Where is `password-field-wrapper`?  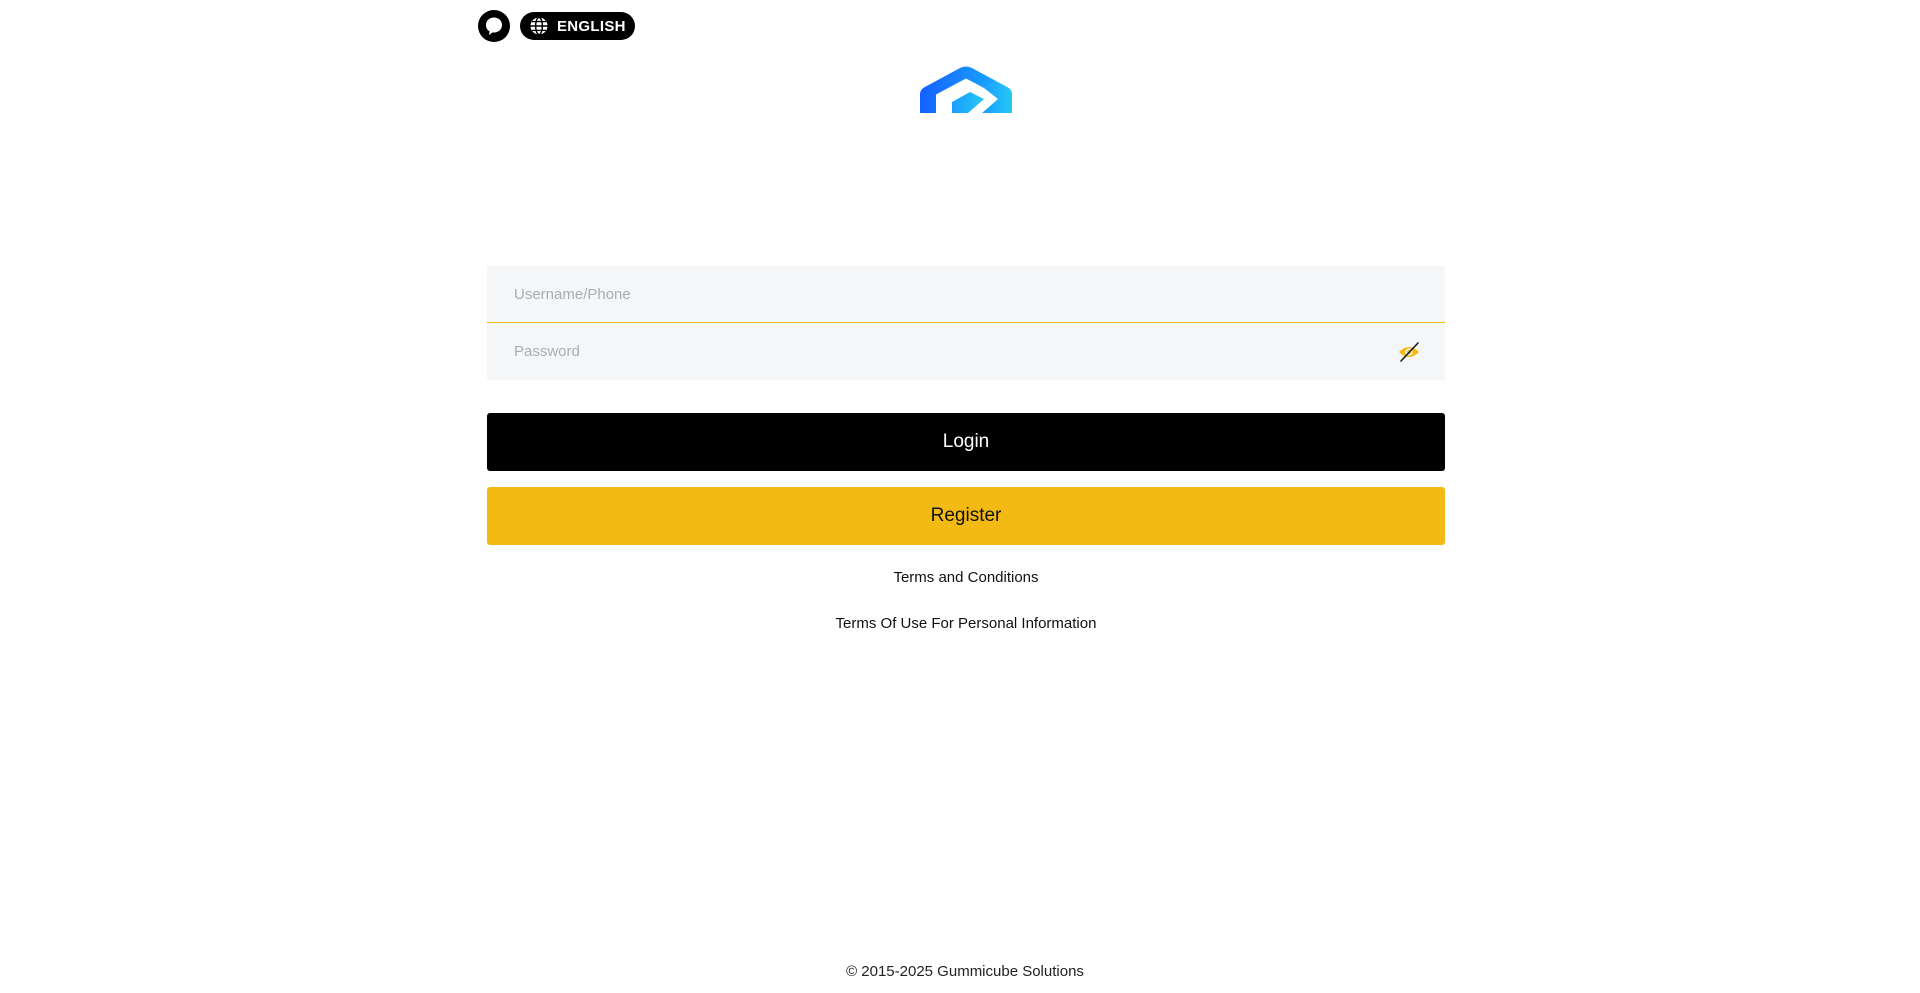
password-field-wrapper is located at coordinates (966, 351).